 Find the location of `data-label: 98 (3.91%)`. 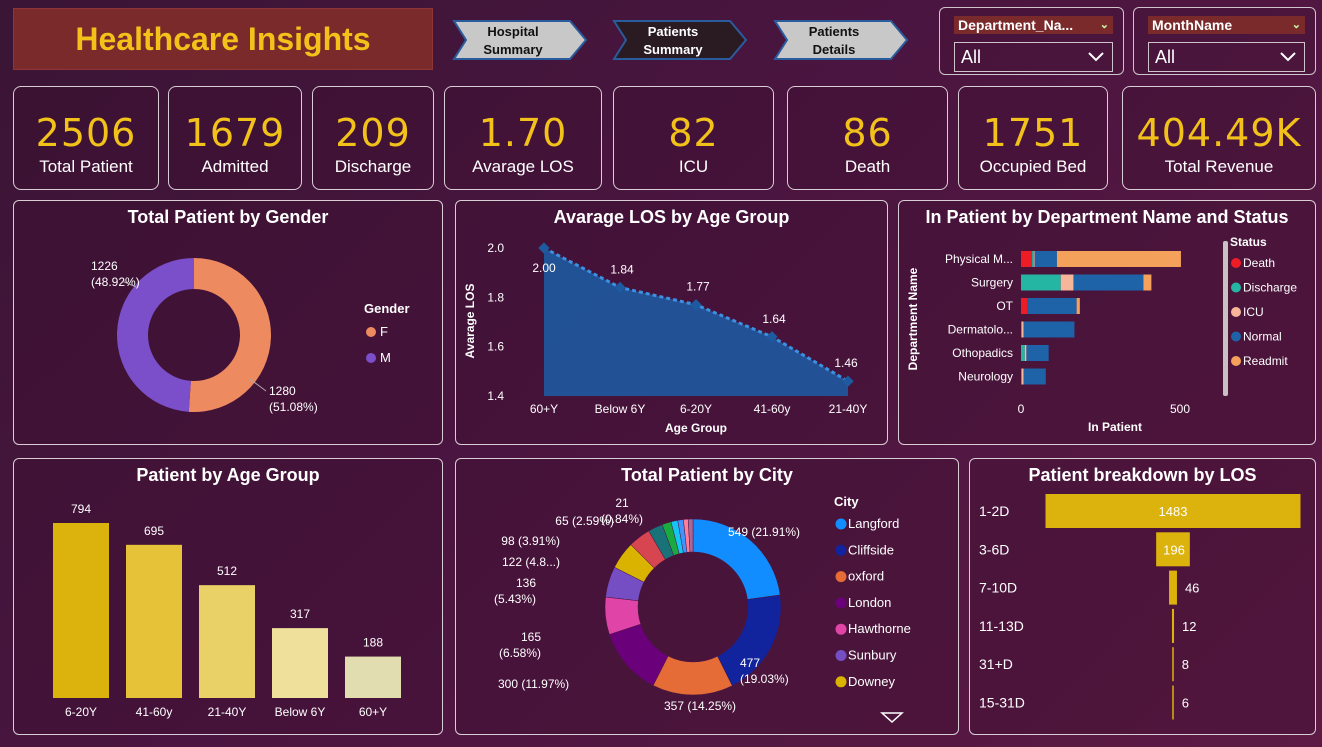

data-label: 98 (3.91%) is located at coordinates (530, 541).